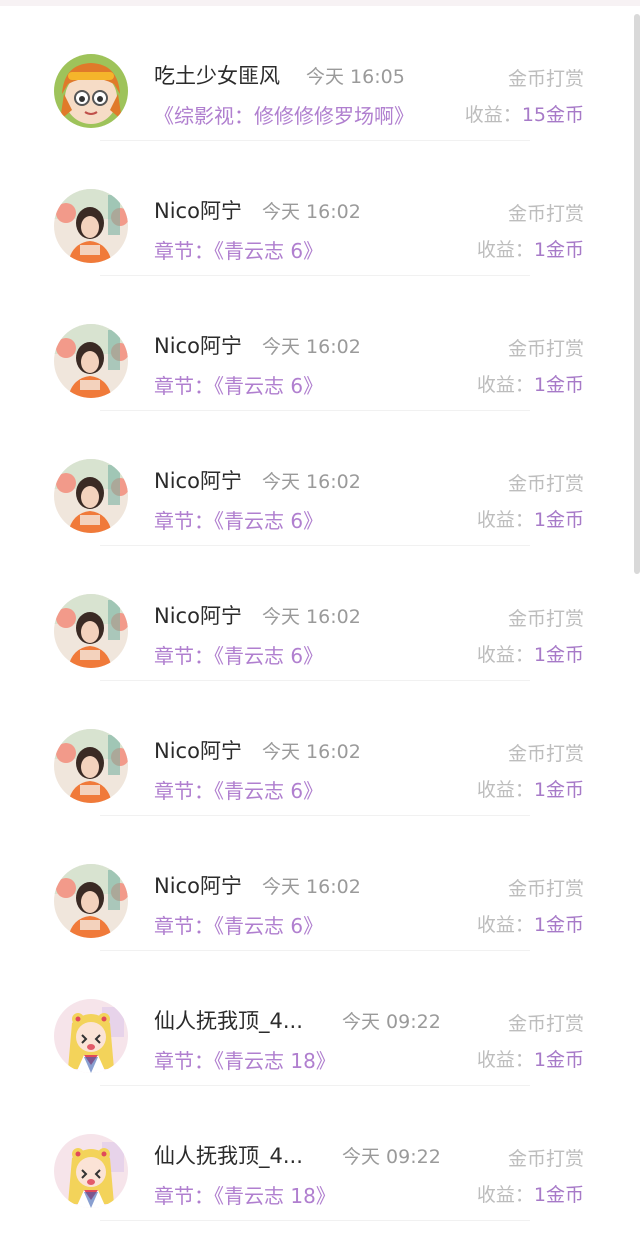  Describe the element at coordinates (552, 115) in the screenshot. I see `income-value: 15金币` at that location.